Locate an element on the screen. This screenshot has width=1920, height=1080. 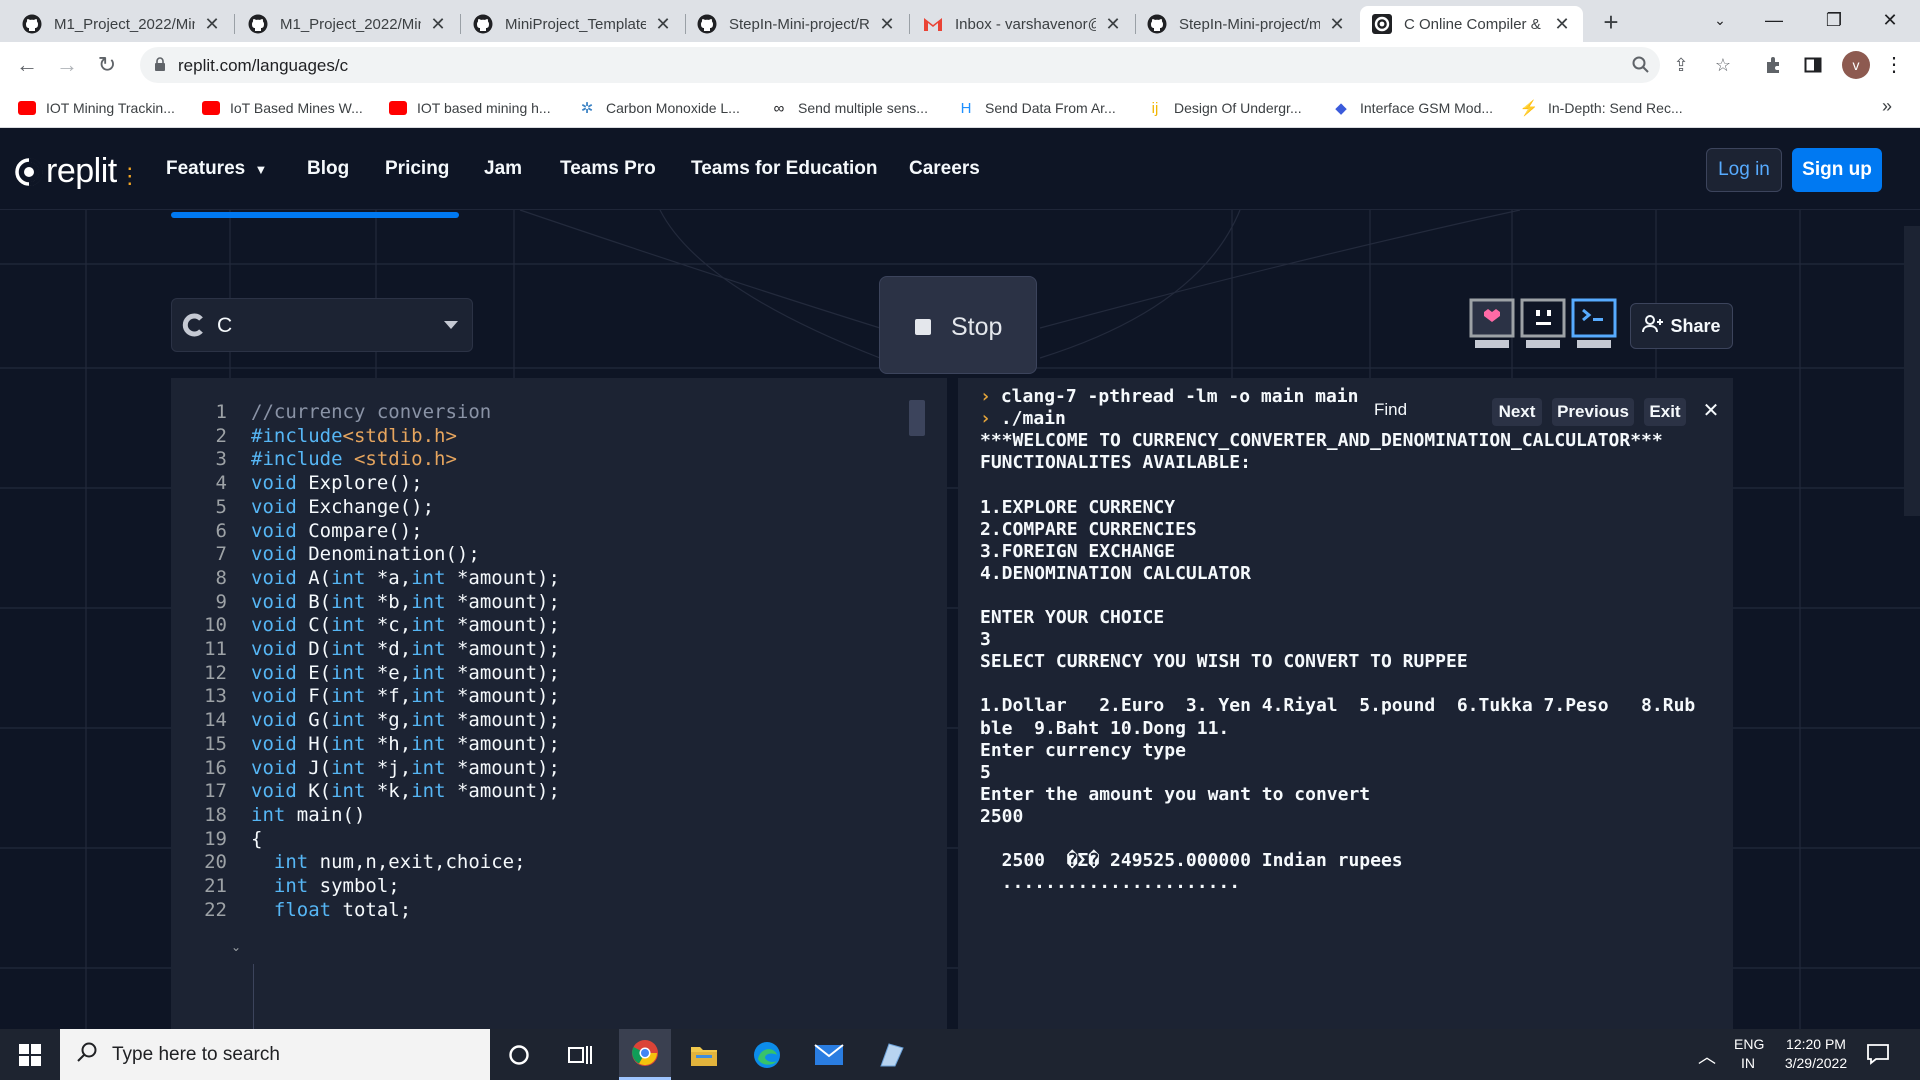
close-window-button: ✕ is located at coordinates (1890, 20).